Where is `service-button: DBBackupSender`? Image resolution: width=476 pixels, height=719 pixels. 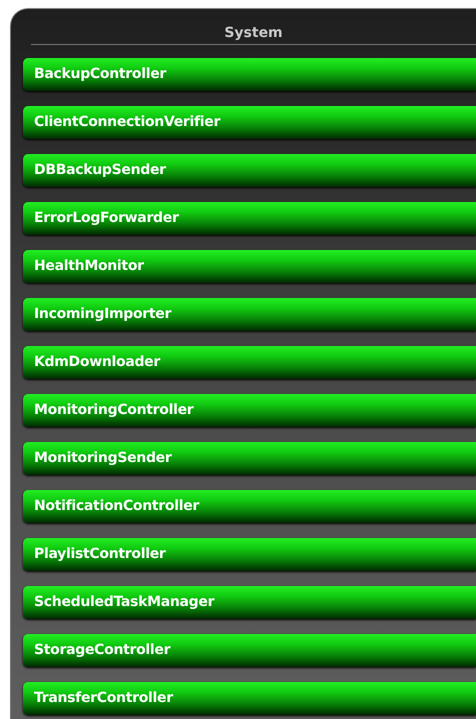
service-button: DBBackupSender is located at coordinates (249, 170).